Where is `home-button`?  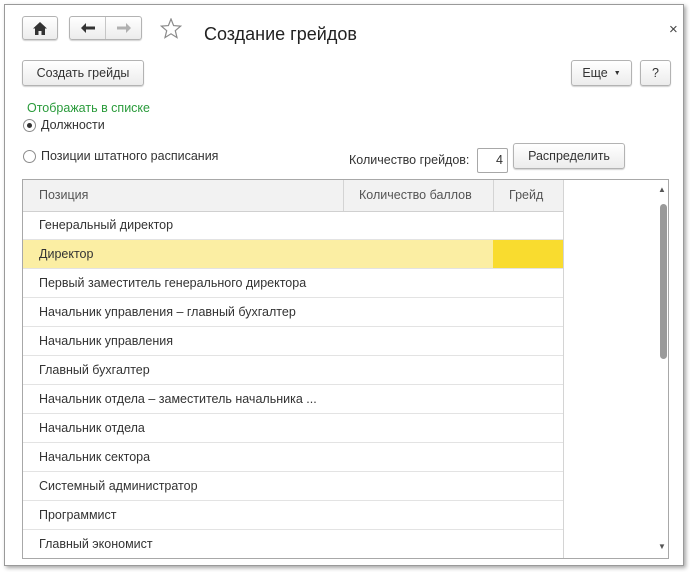
home-button is located at coordinates (40, 28).